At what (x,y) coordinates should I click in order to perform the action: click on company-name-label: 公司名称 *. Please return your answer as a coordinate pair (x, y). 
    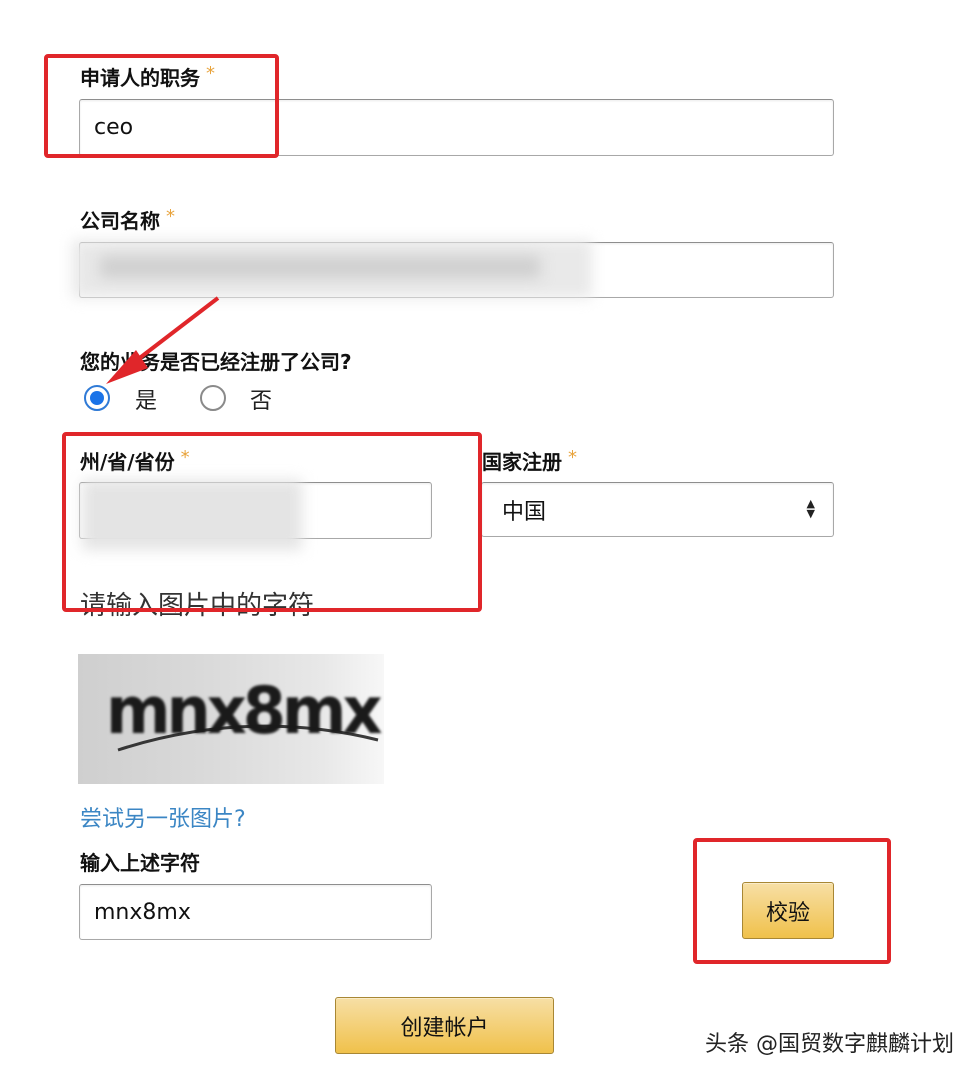
    Looking at the image, I should click on (127, 219).